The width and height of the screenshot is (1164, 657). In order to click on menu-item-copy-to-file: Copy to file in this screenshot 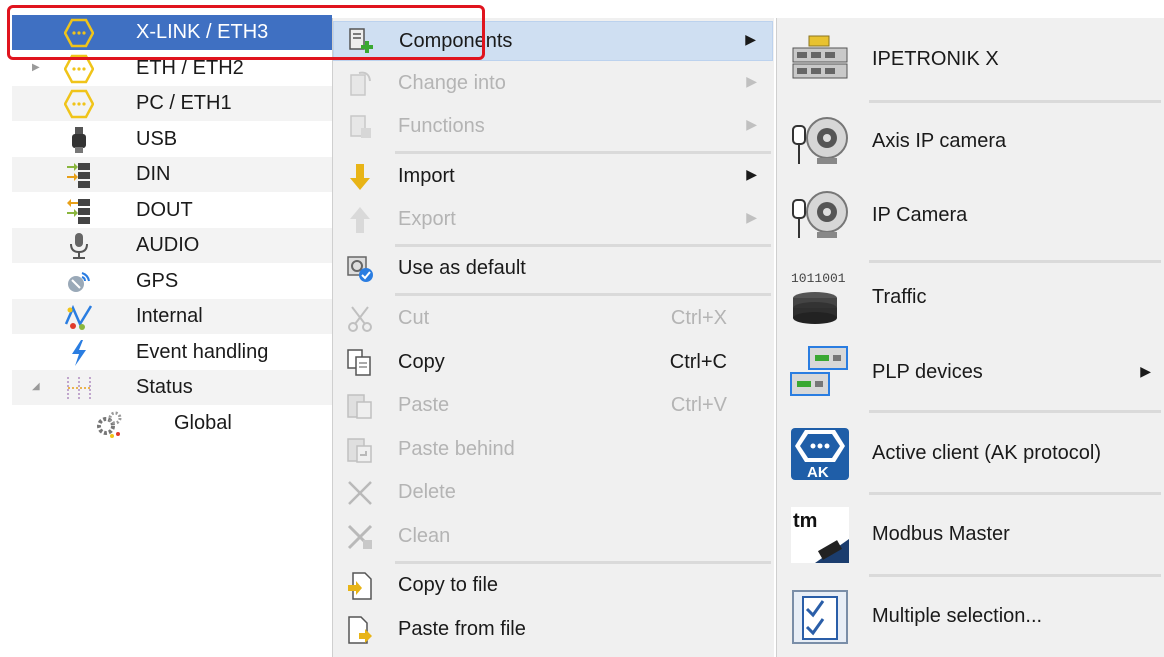, I will do `click(553, 586)`.